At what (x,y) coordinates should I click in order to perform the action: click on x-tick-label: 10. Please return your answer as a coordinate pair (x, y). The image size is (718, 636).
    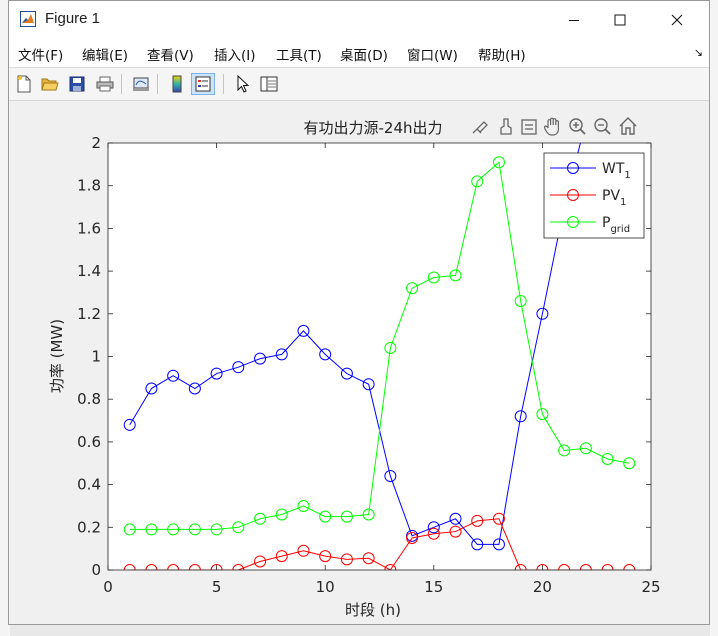
    Looking at the image, I should click on (325, 587).